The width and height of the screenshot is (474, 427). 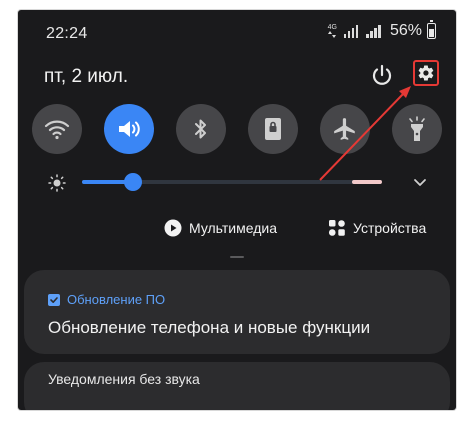 I want to click on media-button: Мультимедиа, so click(x=220, y=228).